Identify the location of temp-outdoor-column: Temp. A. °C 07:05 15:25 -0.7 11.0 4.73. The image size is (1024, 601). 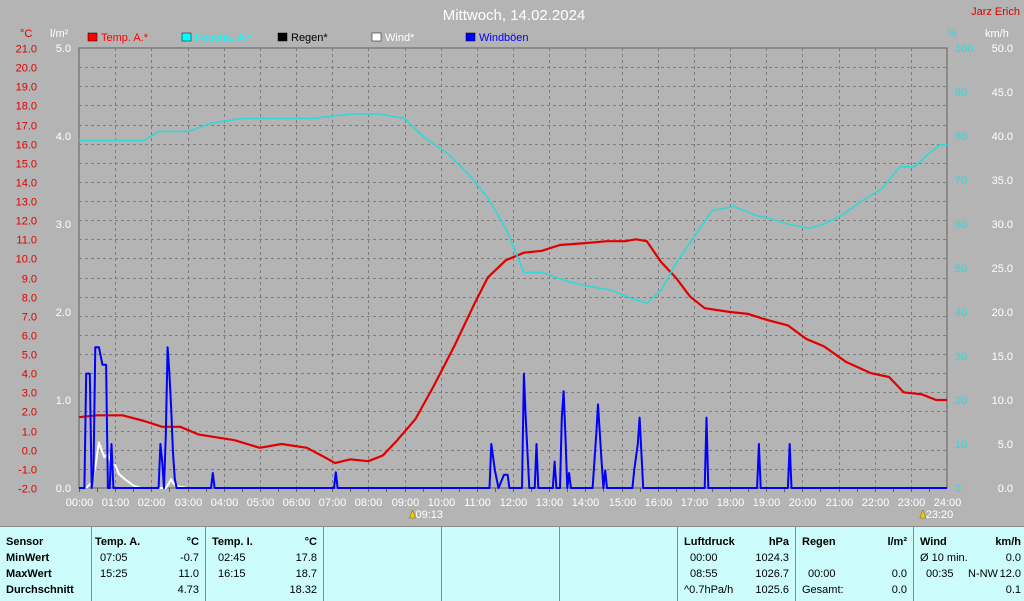
(149, 564).